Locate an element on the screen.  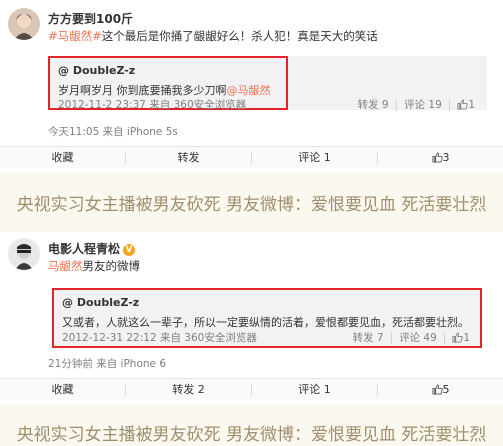
post-text: 马龈然男友的微博 is located at coordinates (94, 266).